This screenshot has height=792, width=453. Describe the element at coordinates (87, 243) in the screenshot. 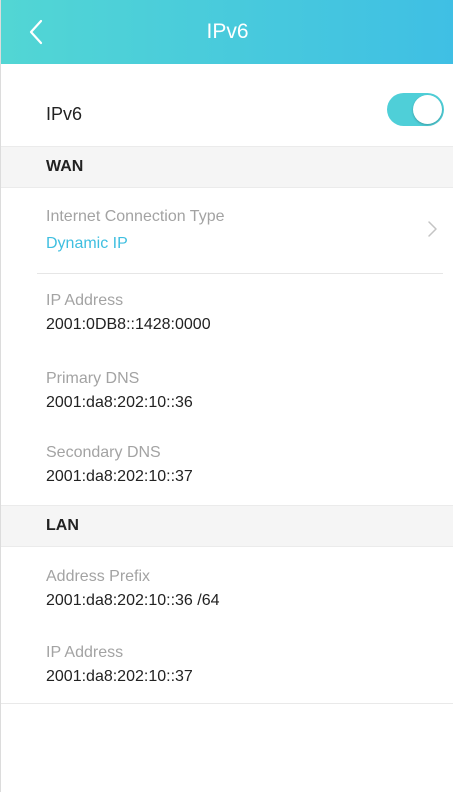

I see `connection-type-value: Dynamic IP` at that location.